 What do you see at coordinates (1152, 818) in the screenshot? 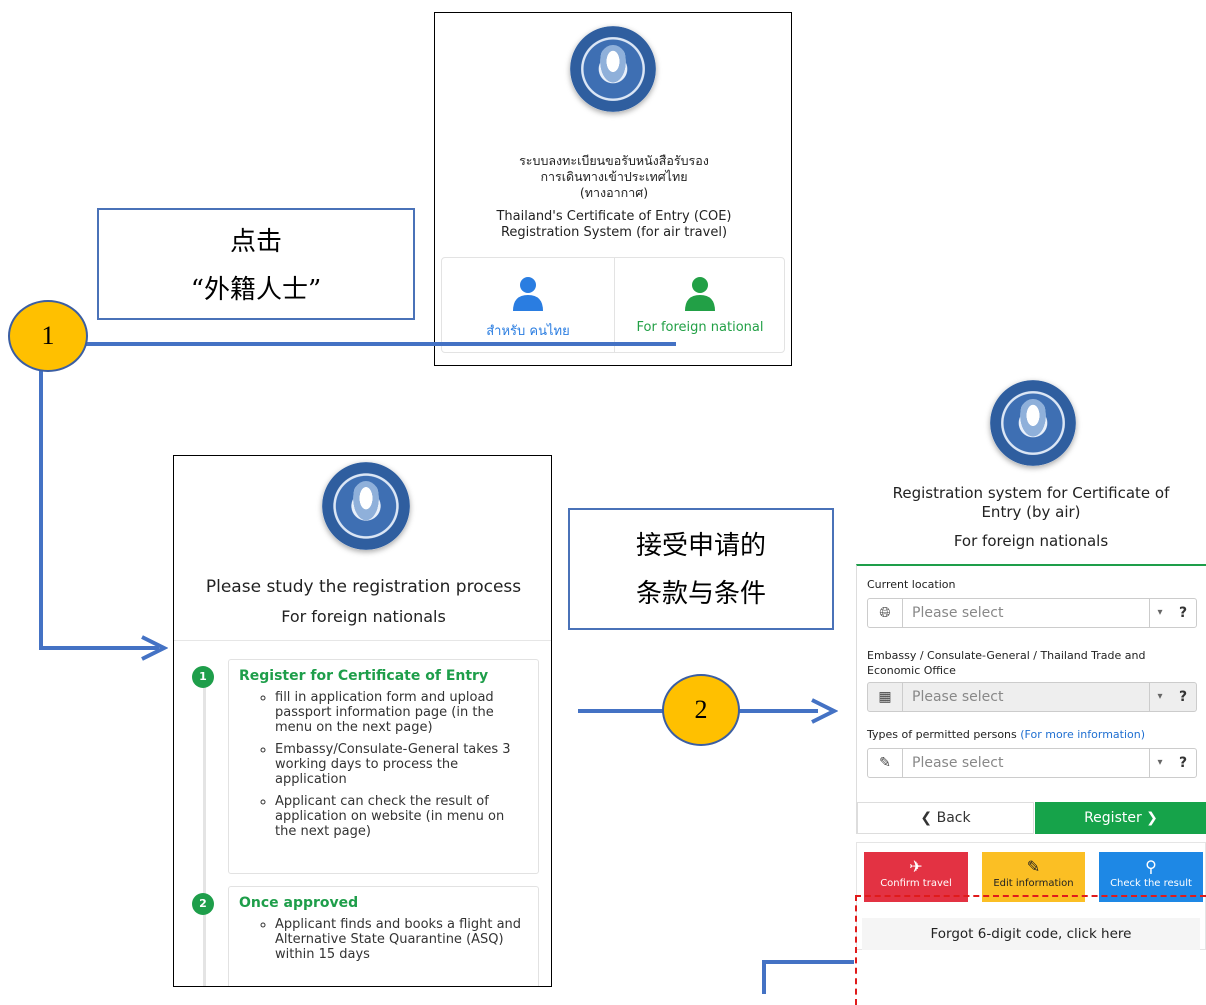
I see `chevron-right-icon: ❯` at bounding box center [1152, 818].